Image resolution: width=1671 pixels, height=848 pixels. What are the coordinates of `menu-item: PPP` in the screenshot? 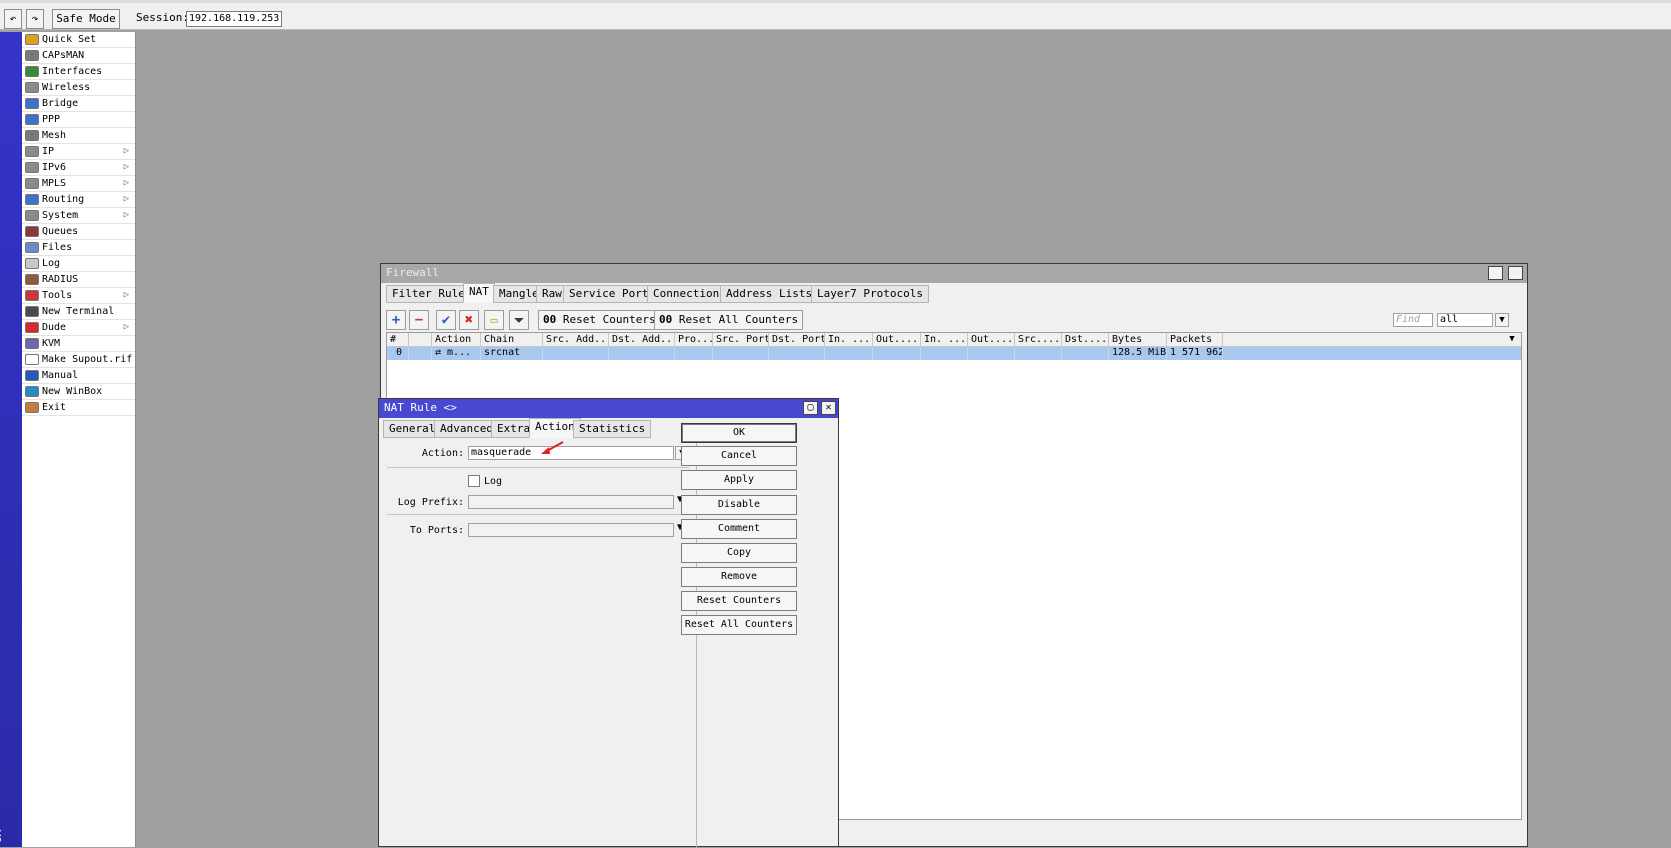 It's located at (78, 120).